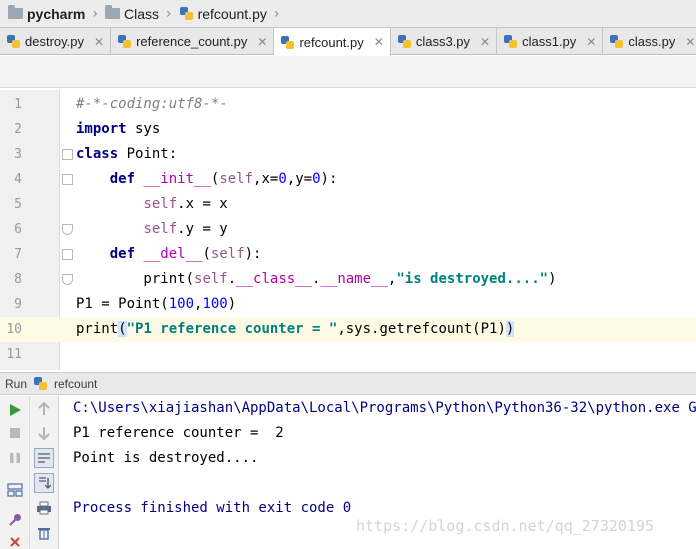  I want to click on pause-icon, so click(15, 458).